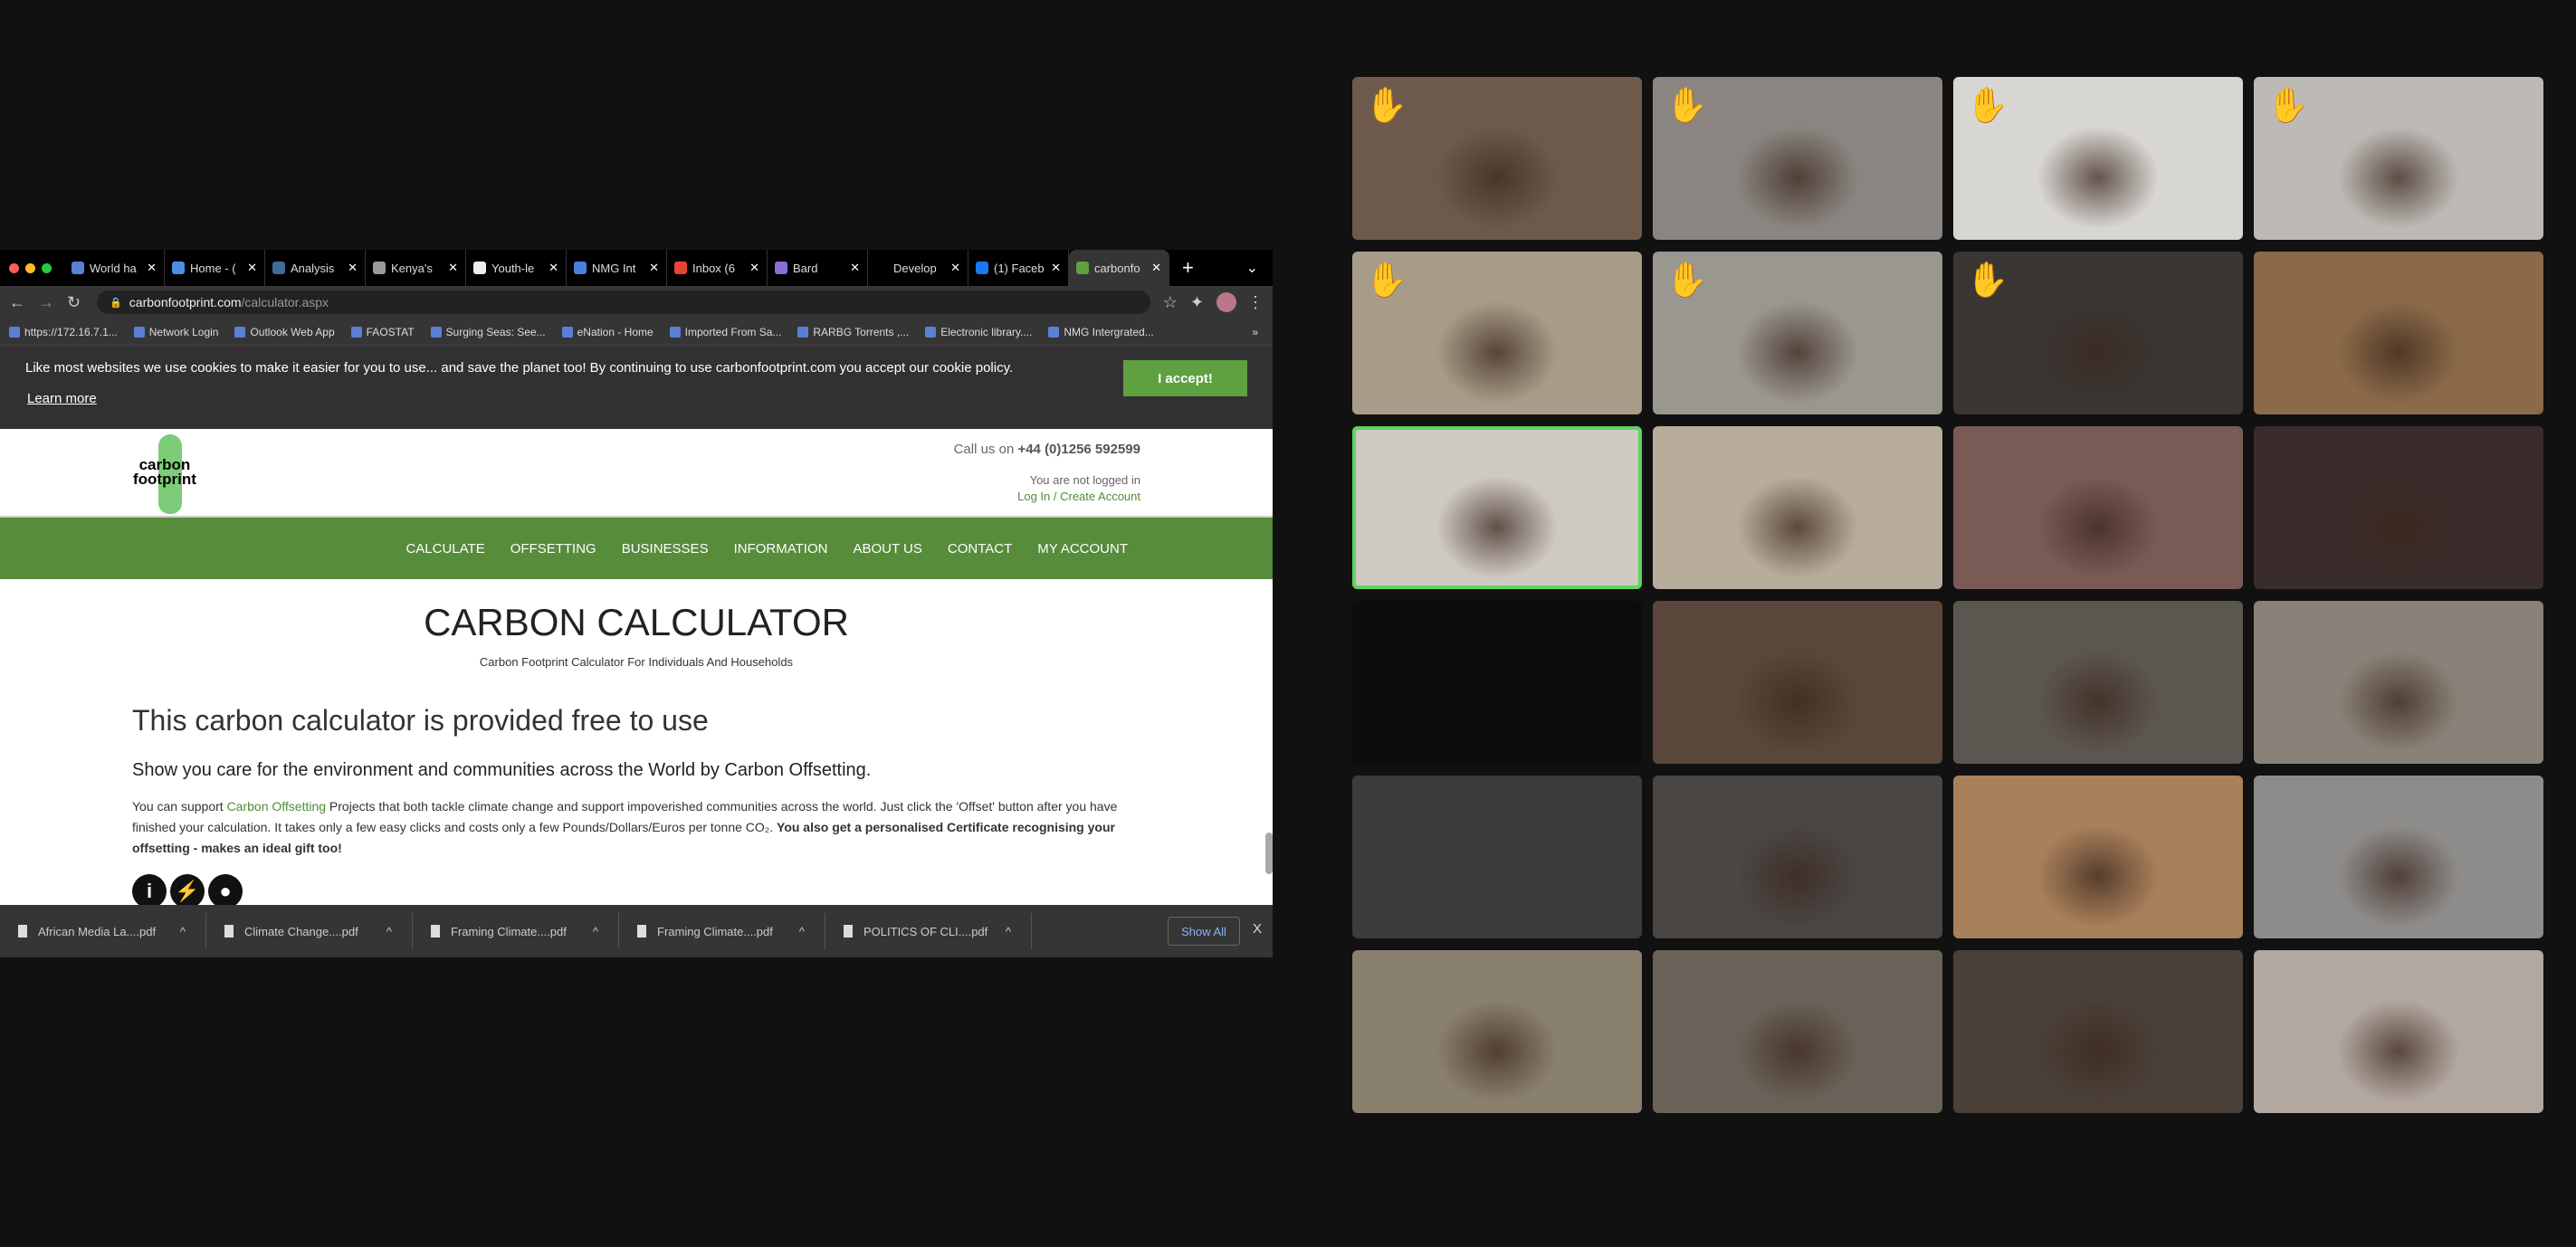 The height and width of the screenshot is (1247, 2576). What do you see at coordinates (444, 549) in the screenshot?
I see `nav-calculate: CALCULATE` at bounding box center [444, 549].